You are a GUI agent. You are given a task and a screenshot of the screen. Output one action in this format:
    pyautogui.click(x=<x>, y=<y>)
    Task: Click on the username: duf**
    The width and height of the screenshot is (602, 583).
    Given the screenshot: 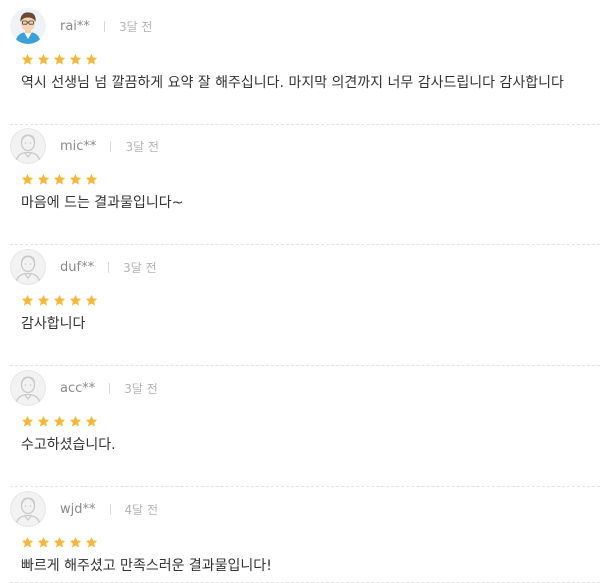 What is the action you would take?
    pyautogui.click(x=77, y=267)
    